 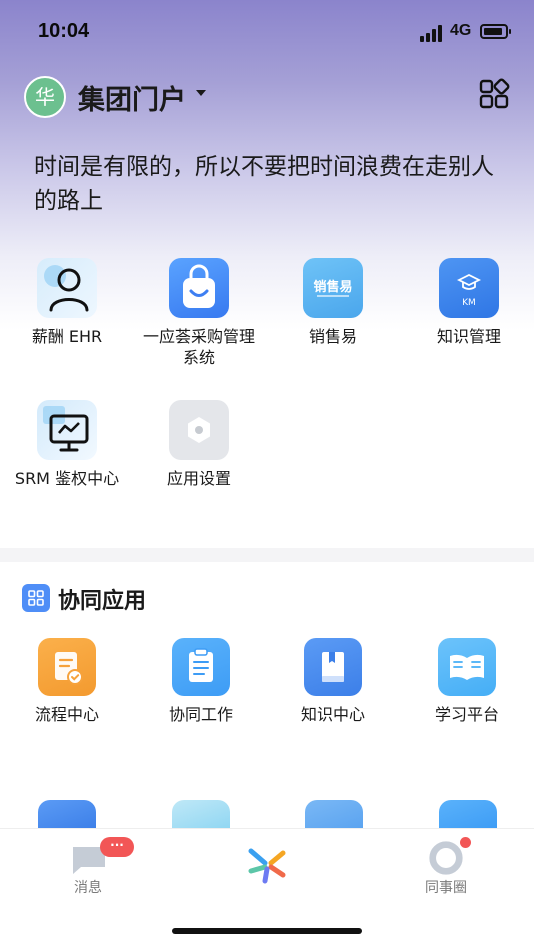 What do you see at coordinates (67, 478) in the screenshot?
I see `app-label: SRM 鉴权中心` at bounding box center [67, 478].